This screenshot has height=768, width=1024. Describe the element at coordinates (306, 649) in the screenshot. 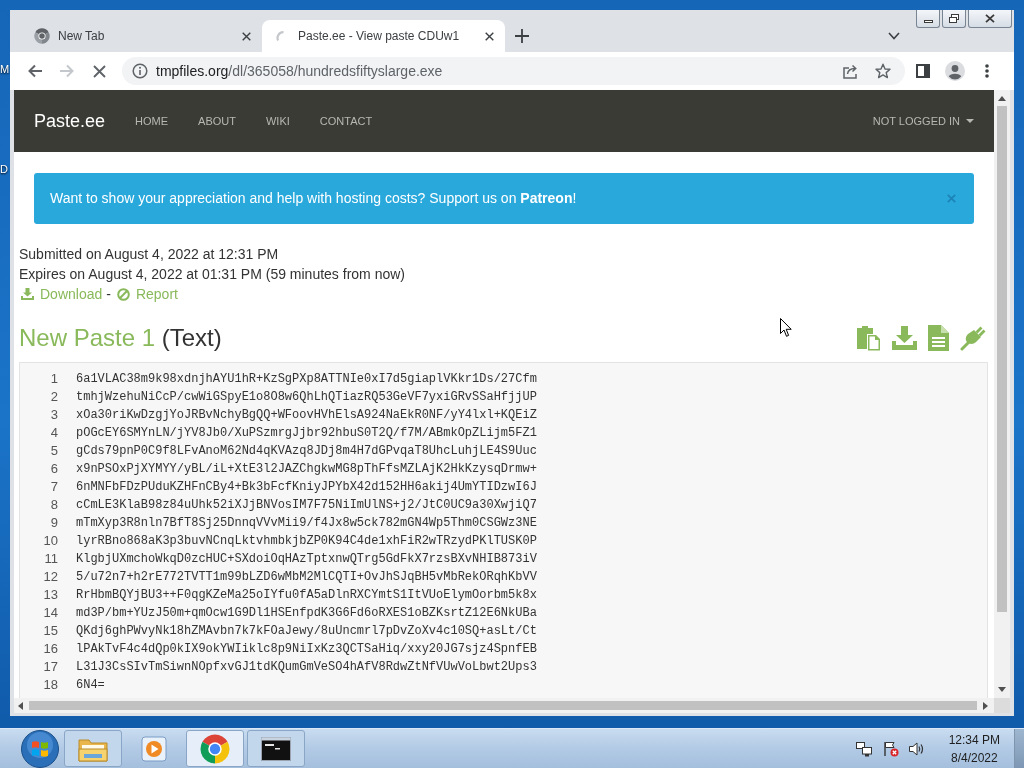

I see `code-line: lPAkTvF4c4dQp0kIX9okYWIiklc8p9NiIxKz3QCTSaHiq/xxy20JG7sjz4SpnfEB` at that location.